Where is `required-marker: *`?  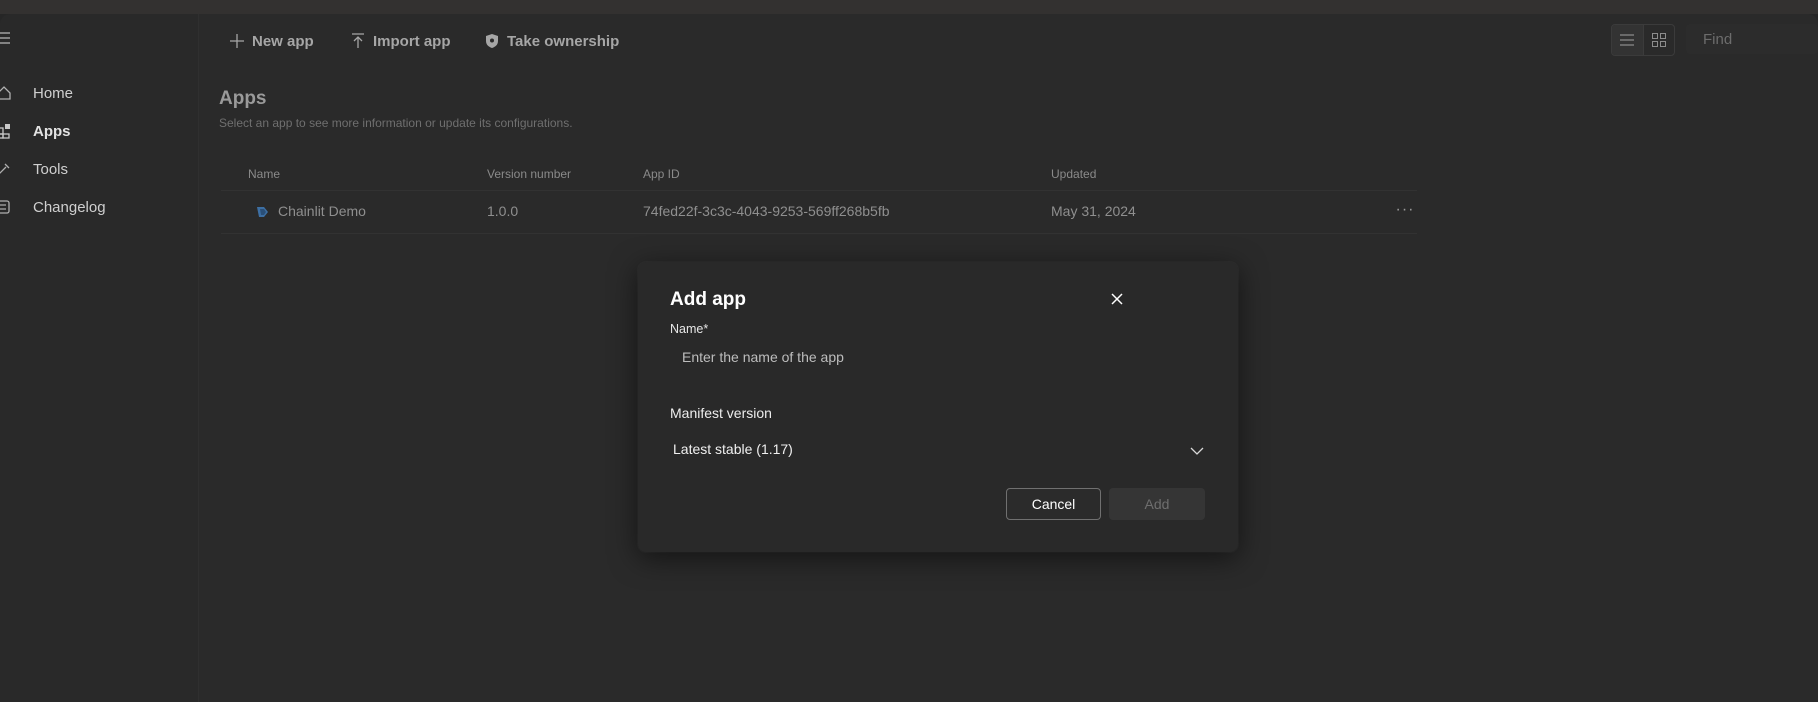
required-marker: * is located at coordinates (706, 329).